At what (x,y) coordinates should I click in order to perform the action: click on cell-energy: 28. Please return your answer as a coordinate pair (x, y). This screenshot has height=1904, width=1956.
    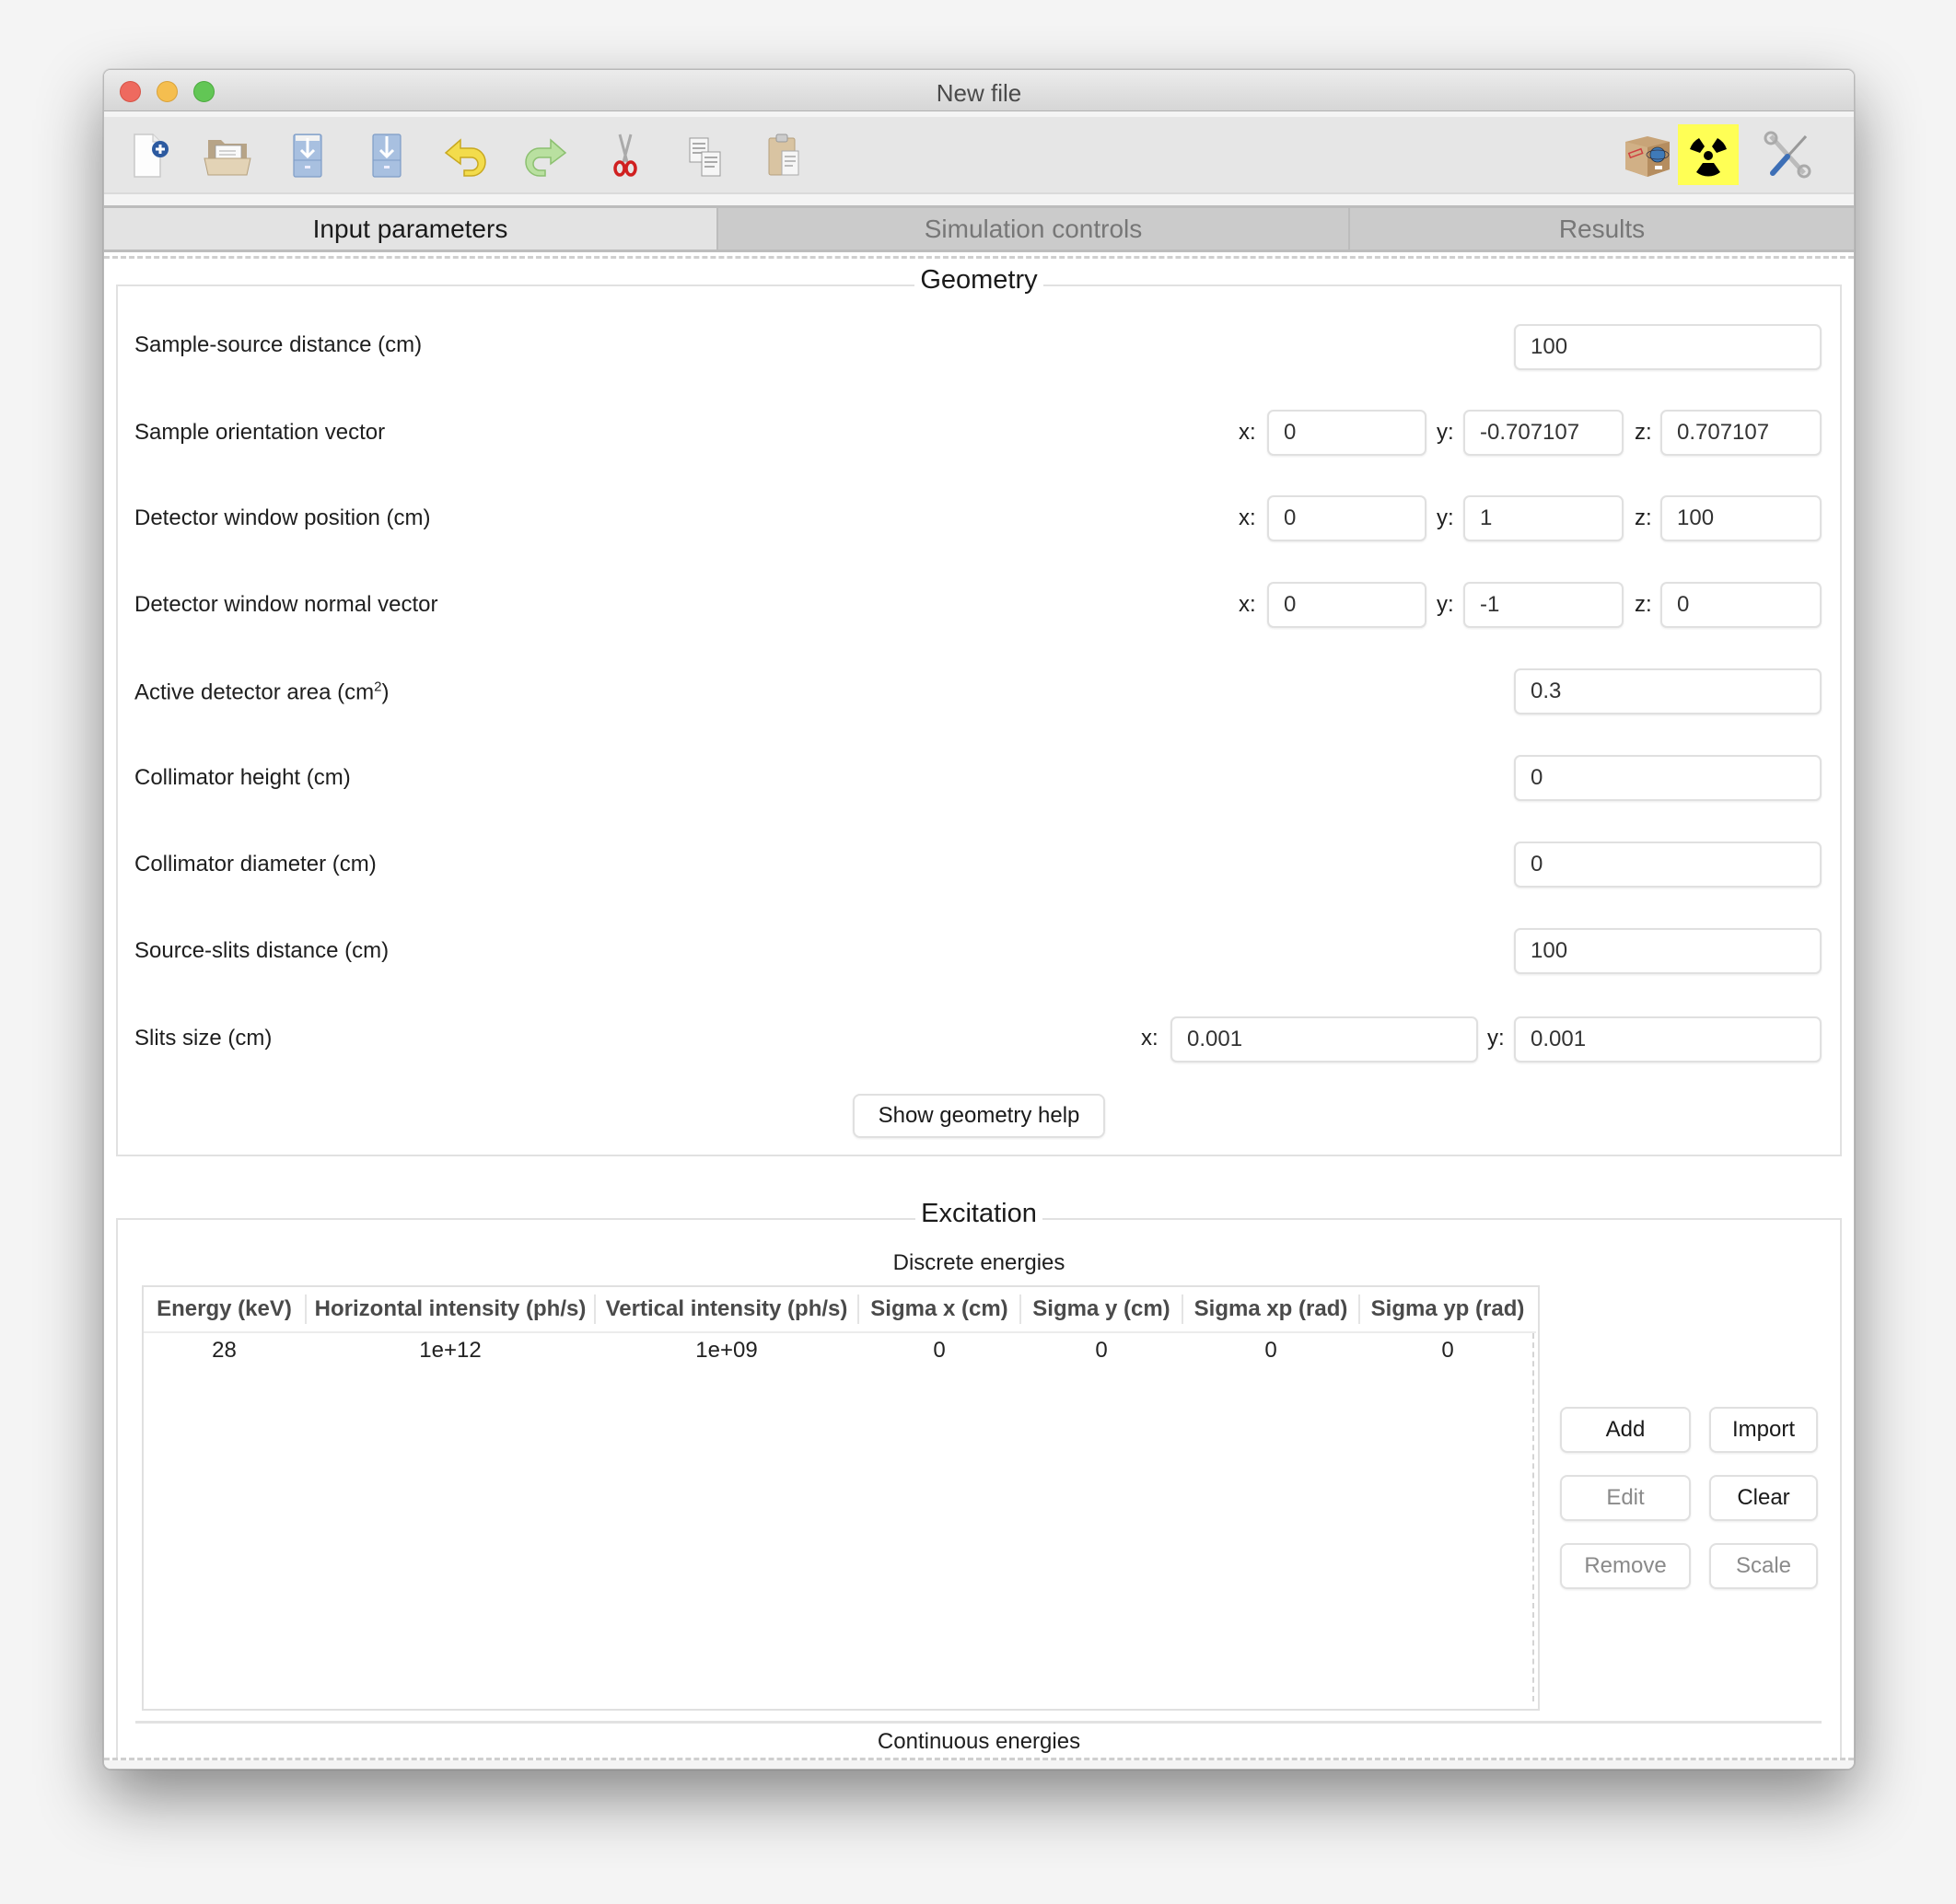
    Looking at the image, I should click on (224, 1350).